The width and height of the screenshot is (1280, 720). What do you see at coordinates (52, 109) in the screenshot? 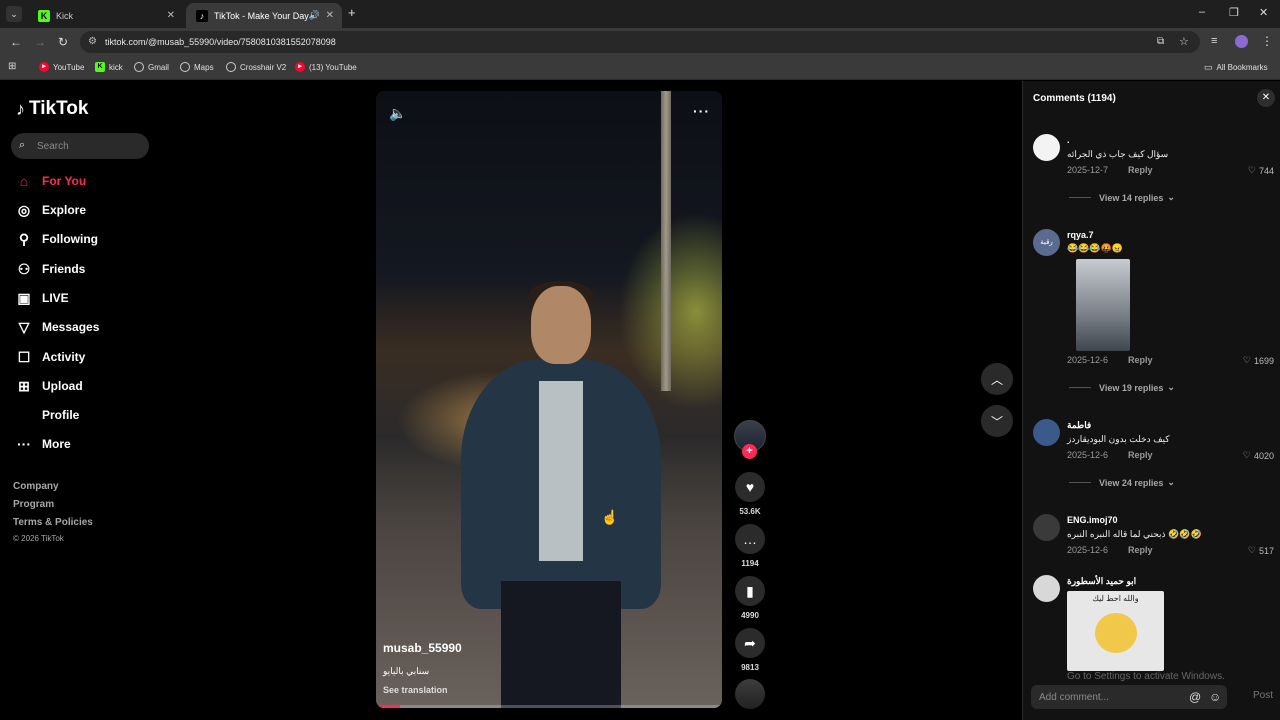
I see `tiktok-logo: ♪ TikTok` at bounding box center [52, 109].